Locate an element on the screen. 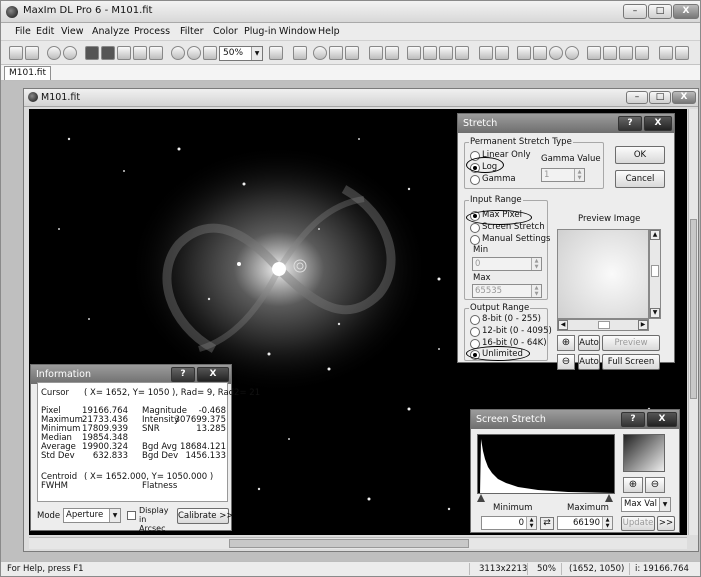  image-vertical-scrollbar is located at coordinates (693, 322).